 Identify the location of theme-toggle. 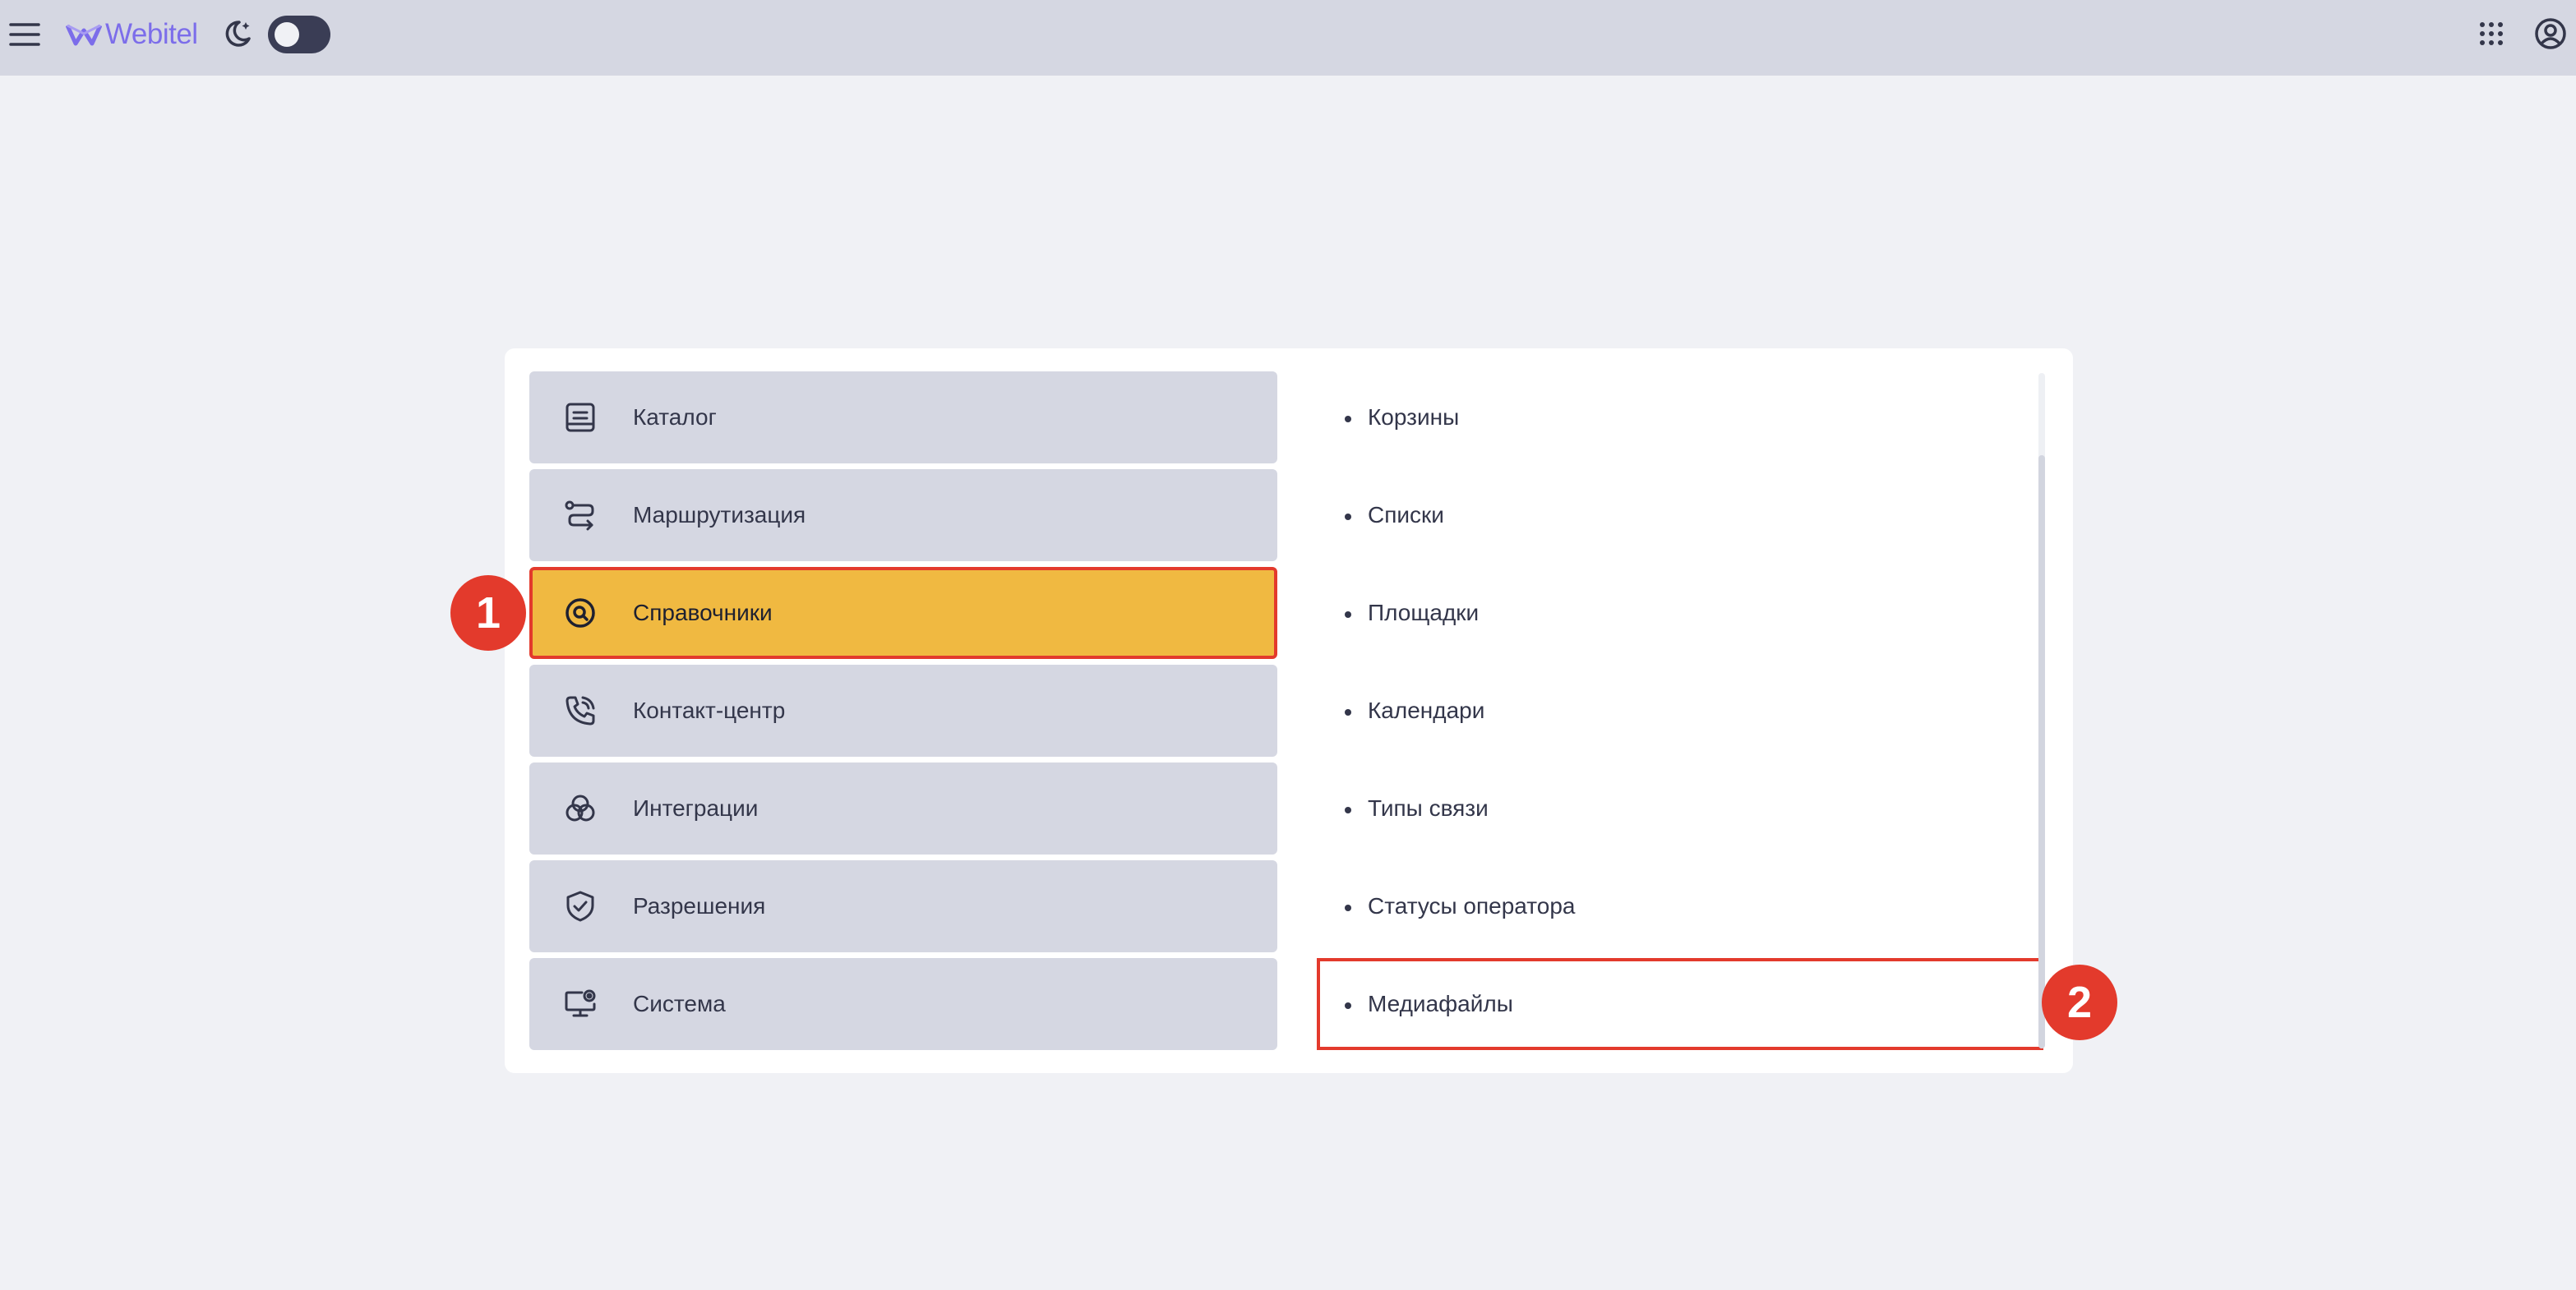
(299, 34).